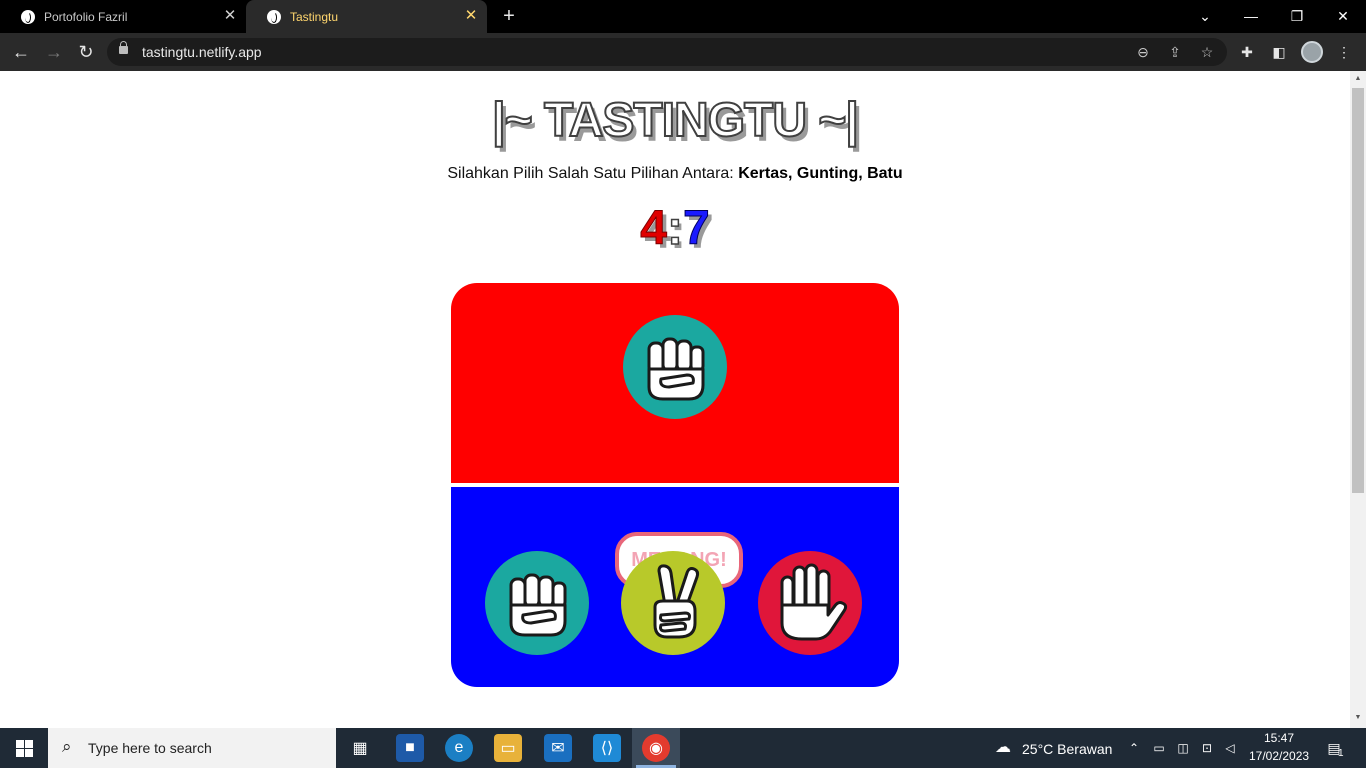 Image resolution: width=1366 pixels, height=768 pixels. Describe the element at coordinates (1251, 16) in the screenshot. I see `minimize-icon: —` at that location.